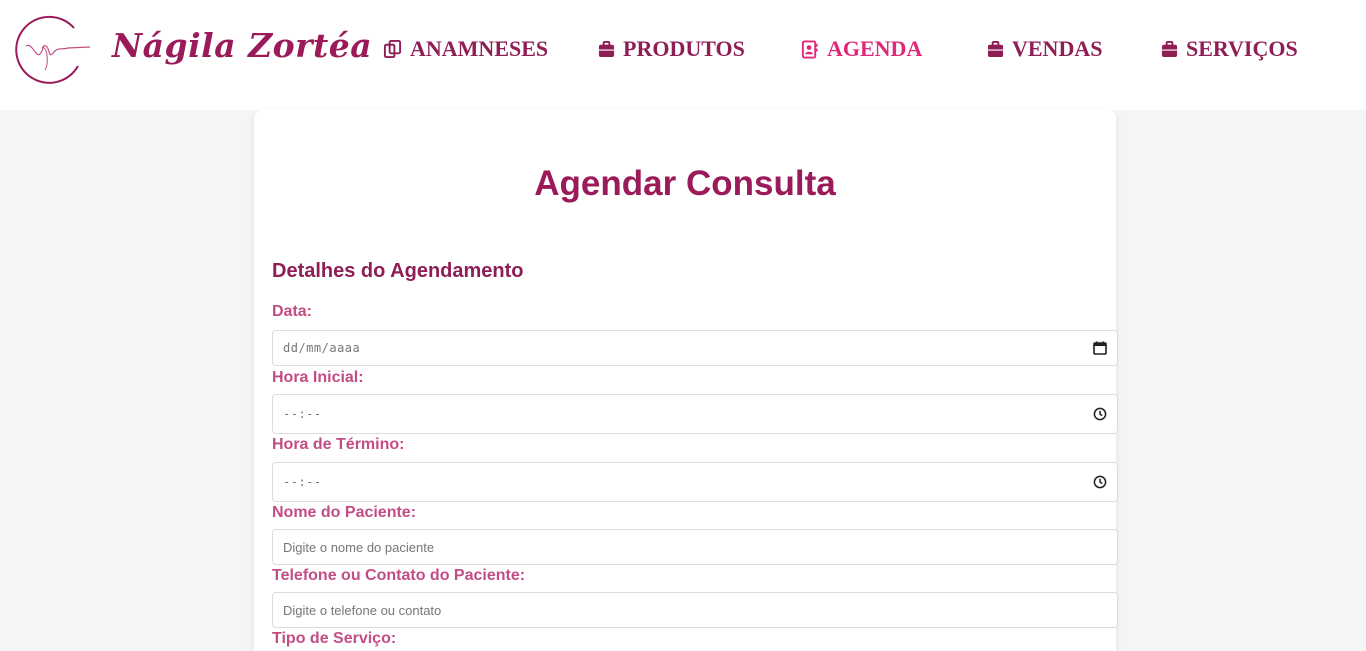 The image size is (1366, 651). I want to click on nav-servicos-label: SERVIÇOS, so click(1242, 48).